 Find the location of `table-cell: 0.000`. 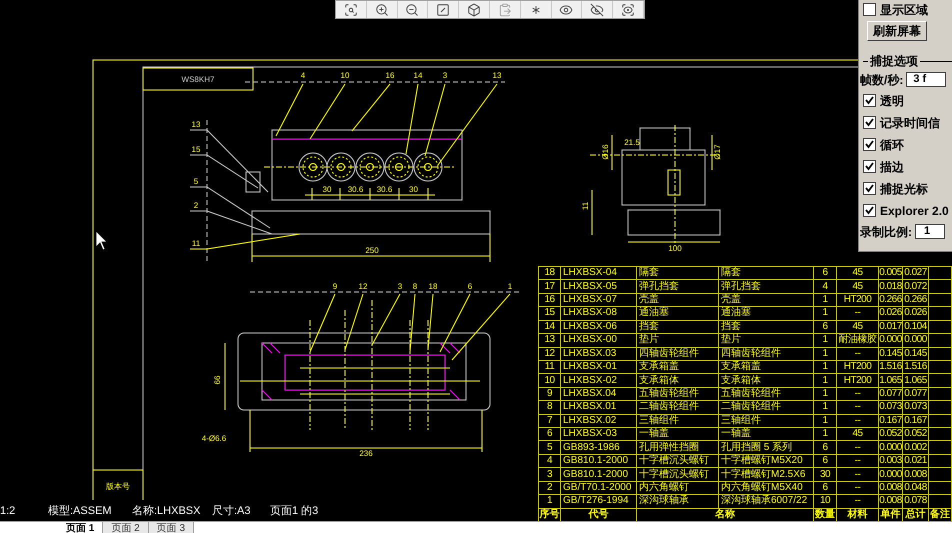

table-cell: 0.000 is located at coordinates (916, 340).